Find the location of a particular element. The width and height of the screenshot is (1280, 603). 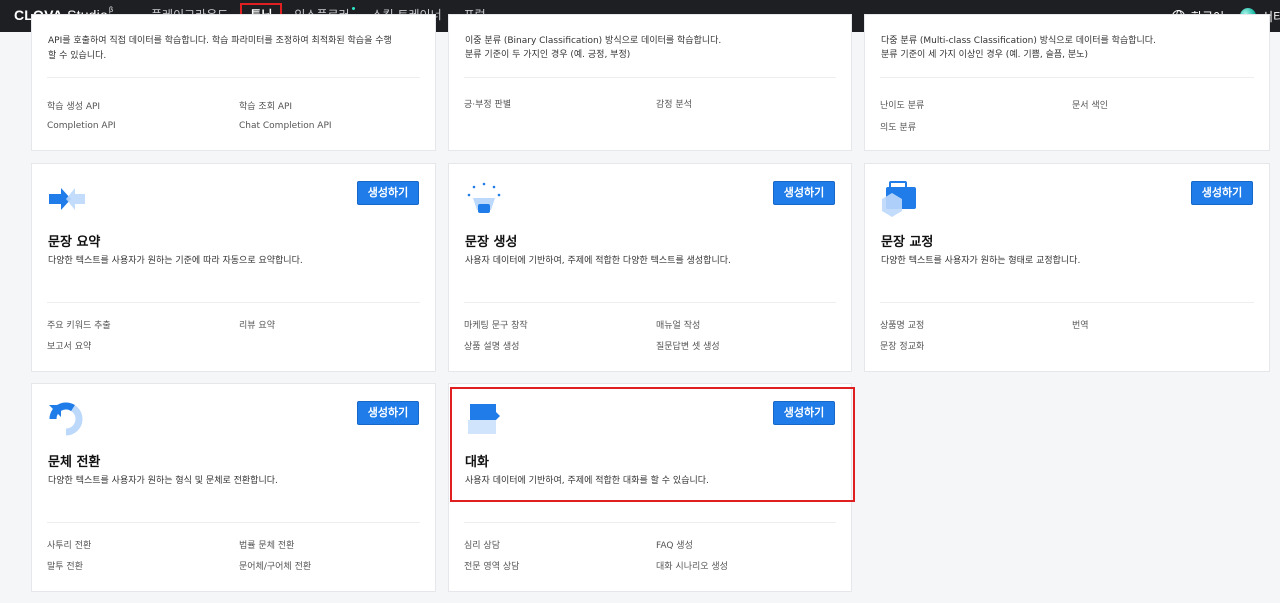

card-title: 문장 교정 is located at coordinates (907, 242).